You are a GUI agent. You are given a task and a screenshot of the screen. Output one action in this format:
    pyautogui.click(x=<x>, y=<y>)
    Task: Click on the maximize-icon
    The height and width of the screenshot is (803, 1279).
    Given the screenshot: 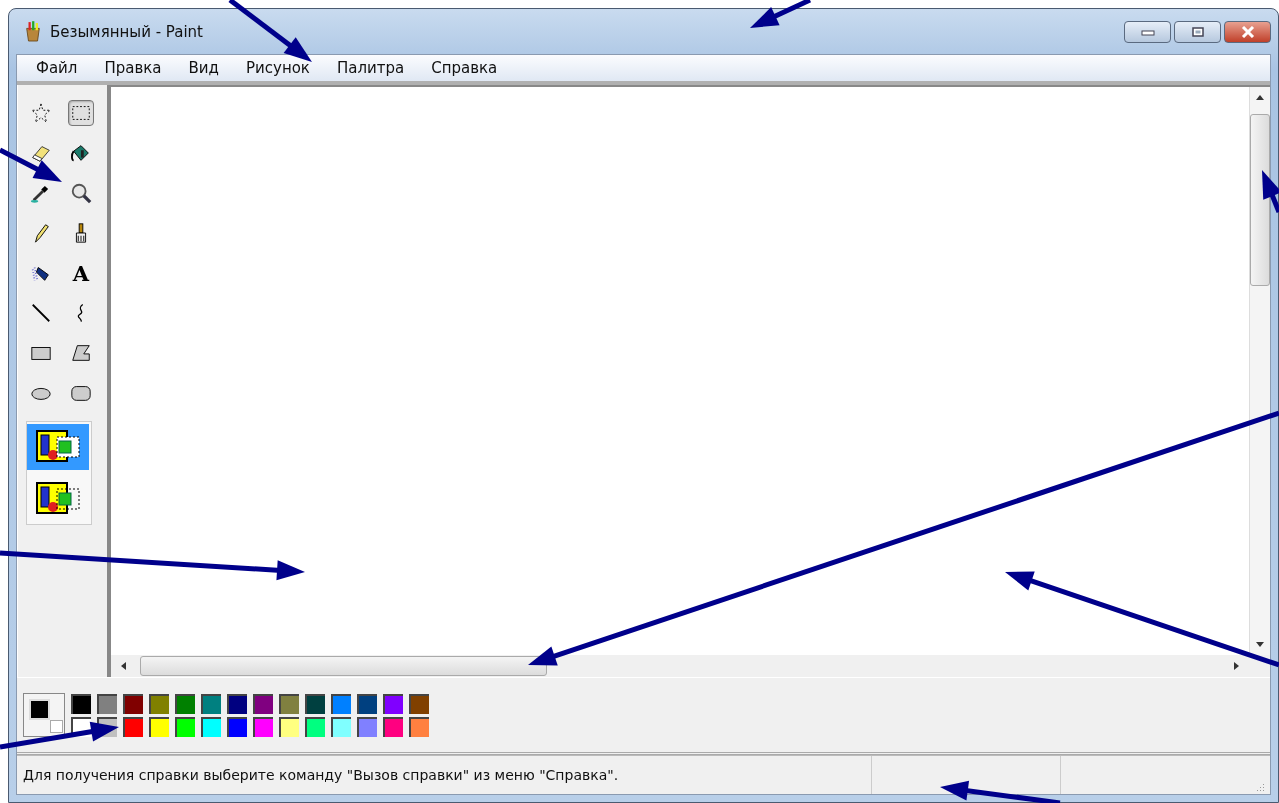 What is the action you would take?
    pyautogui.click(x=1197, y=31)
    